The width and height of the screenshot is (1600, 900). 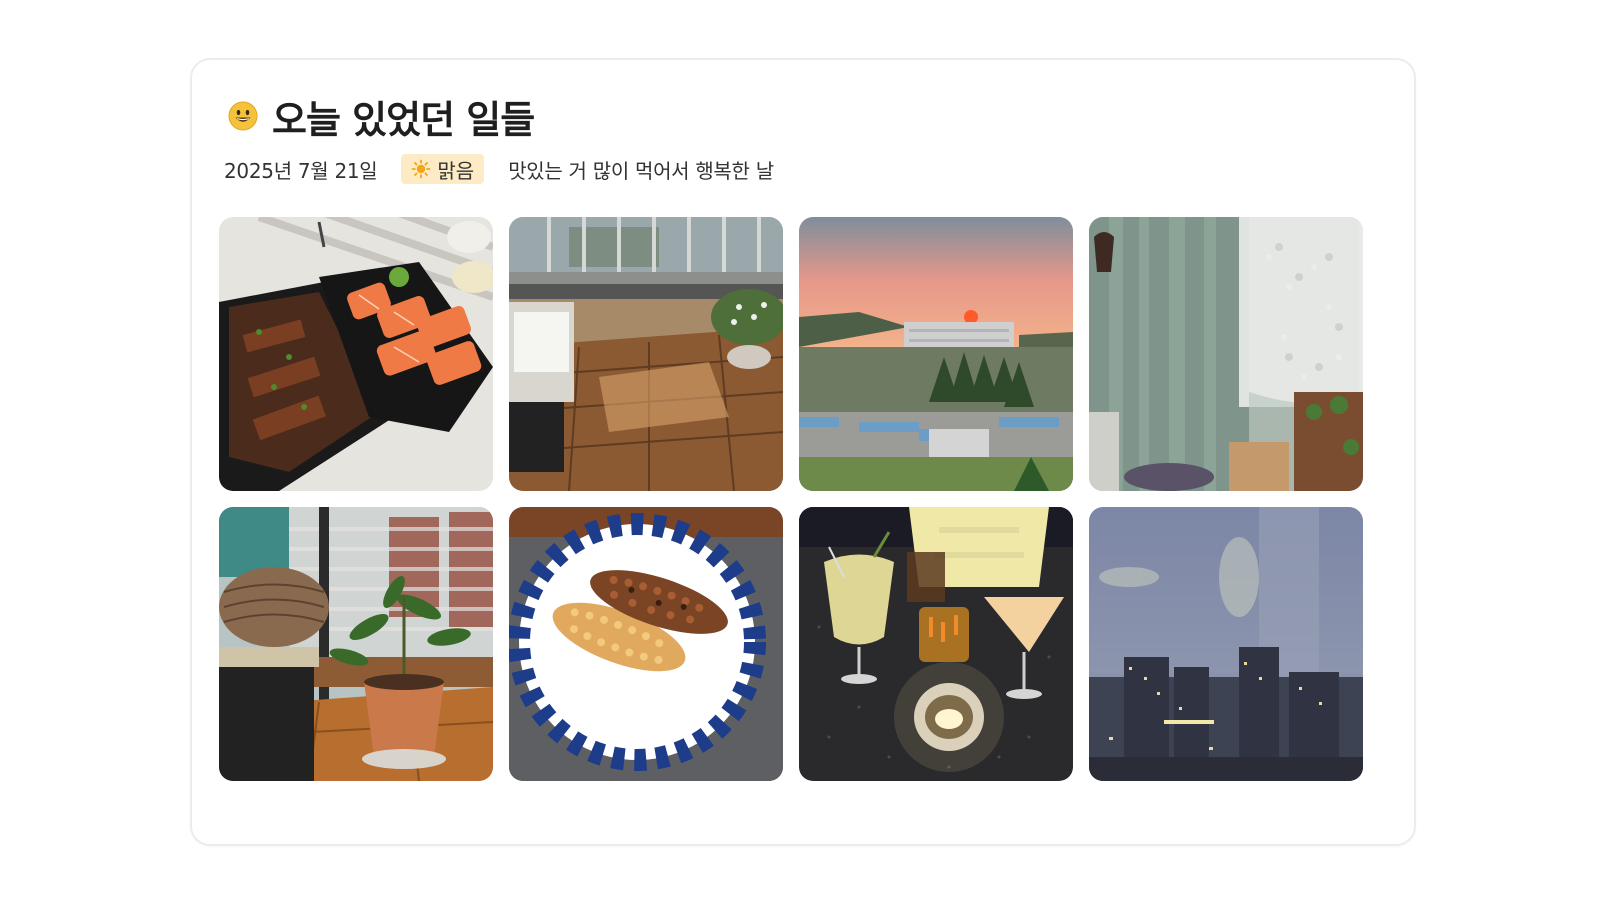 What do you see at coordinates (936, 644) in the screenshot?
I see `cocktails-and-candle-photo` at bounding box center [936, 644].